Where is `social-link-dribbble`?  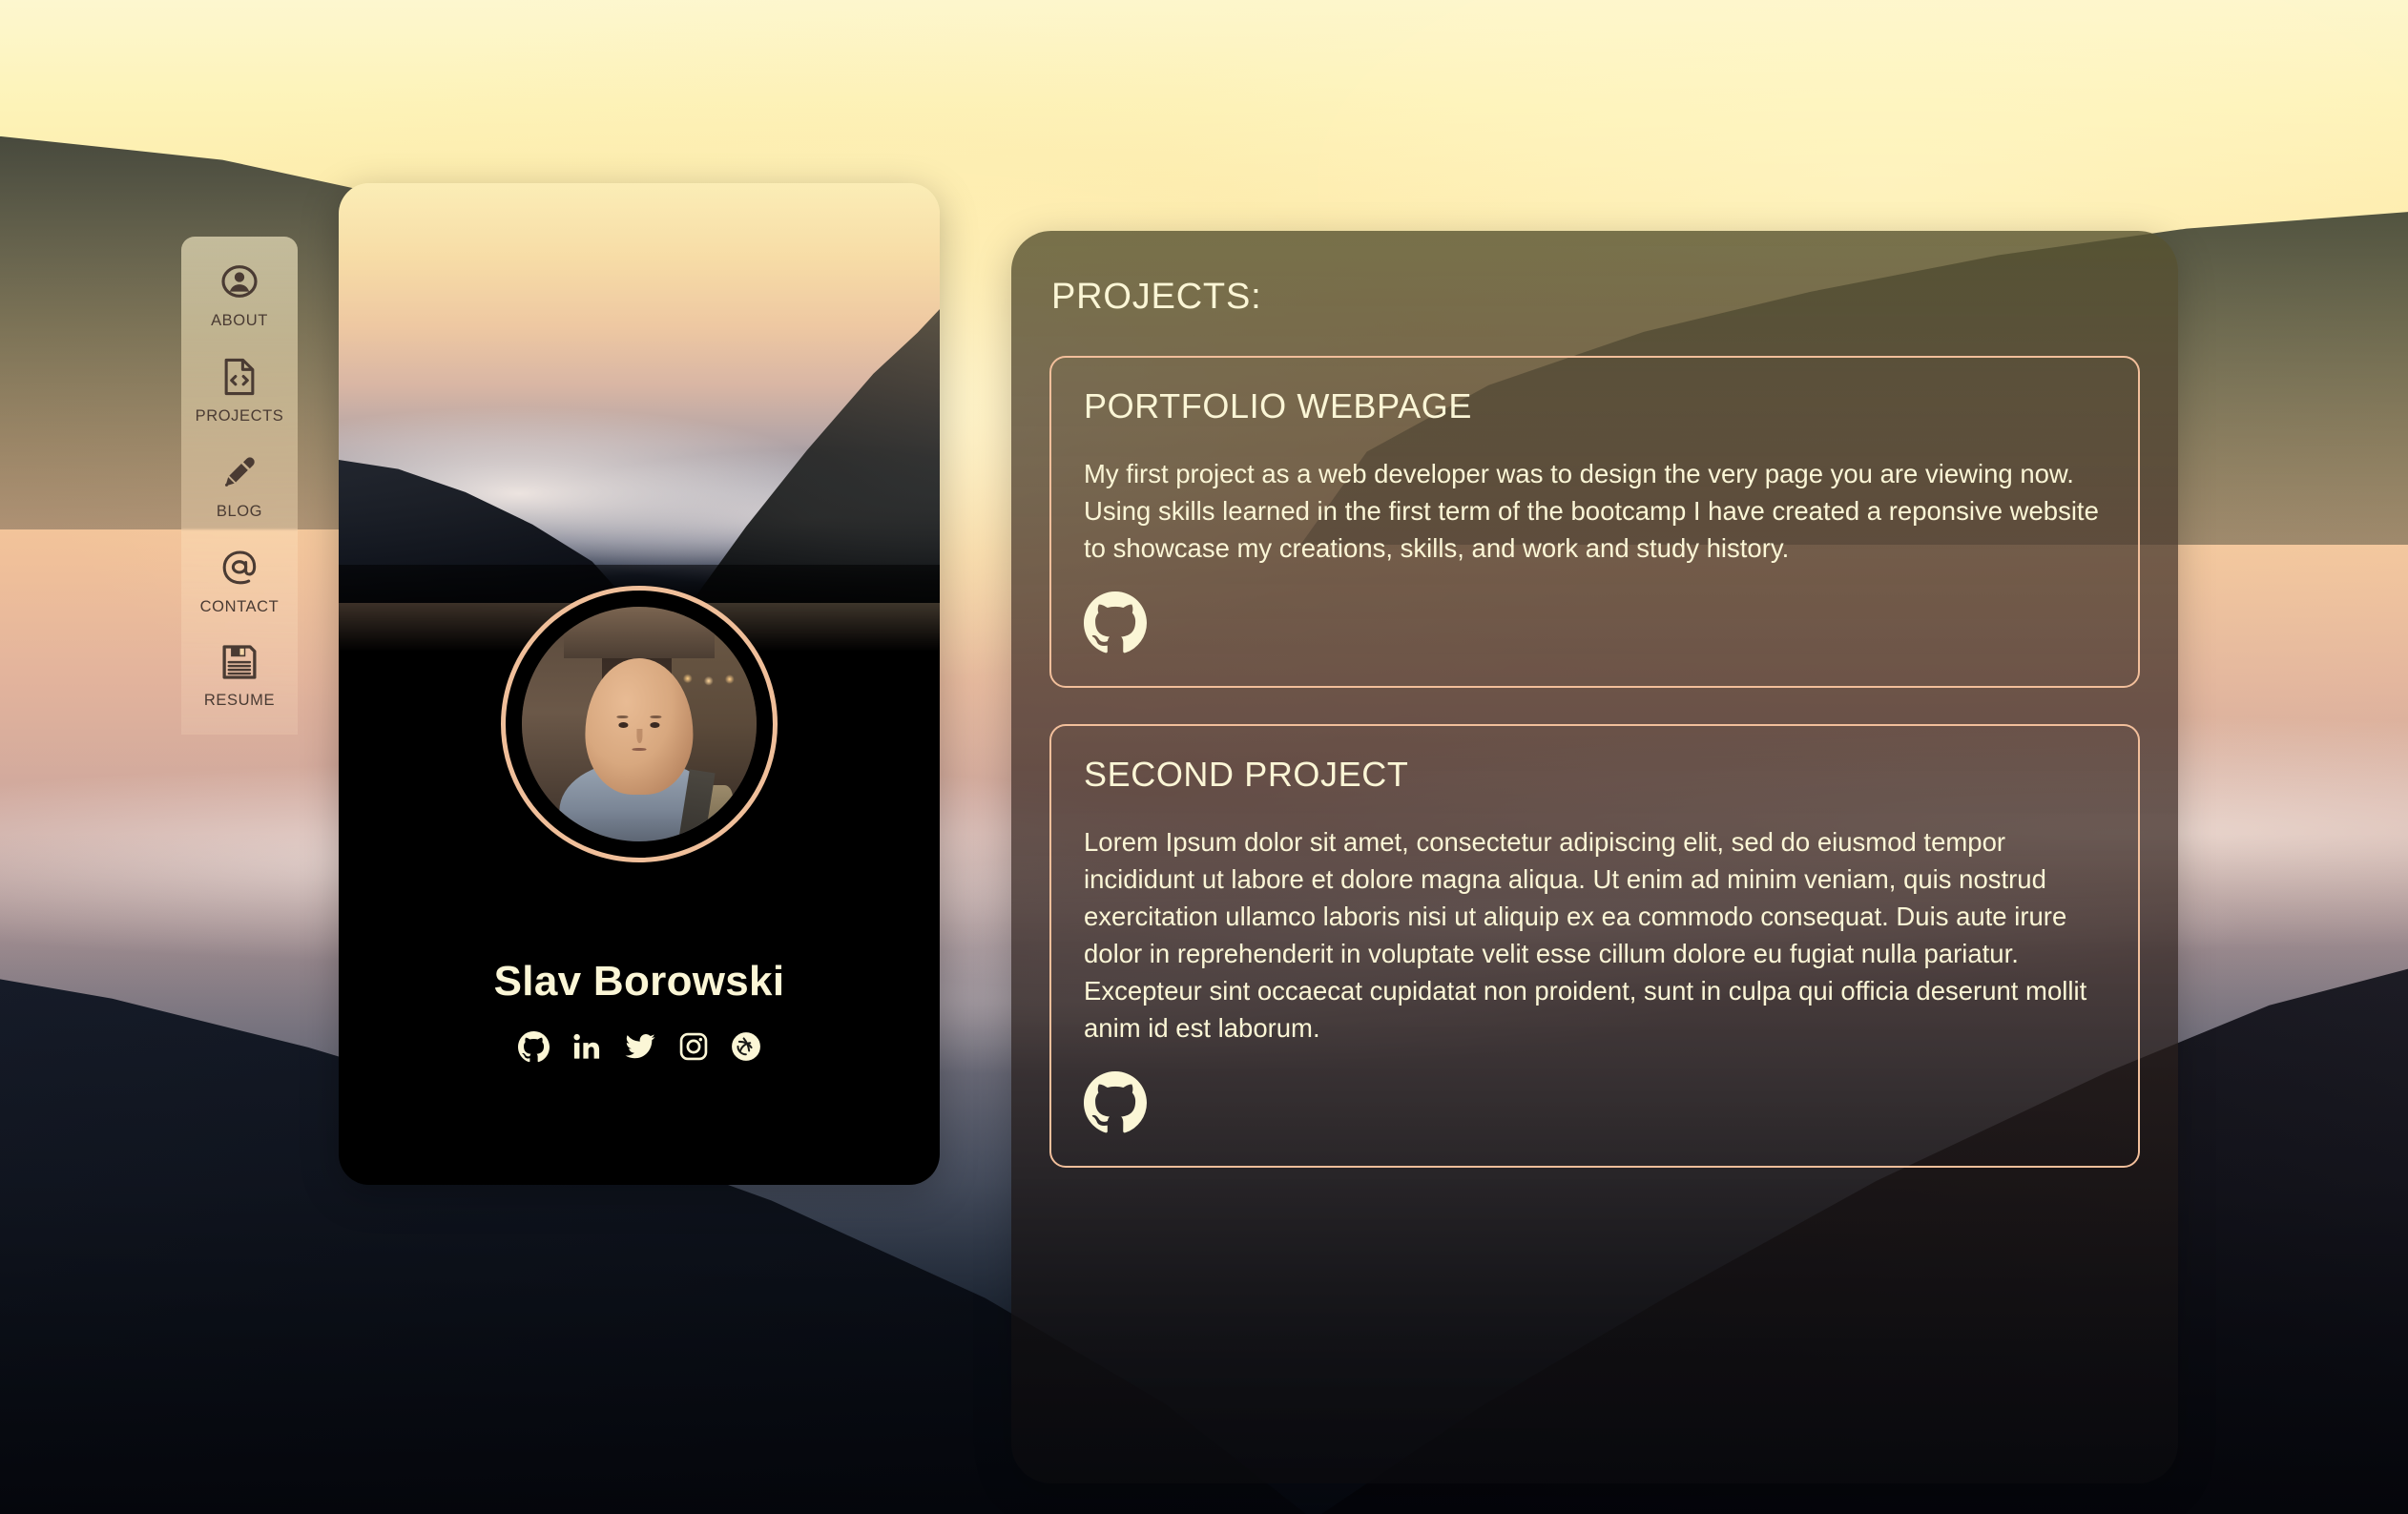
social-link-dribbble is located at coordinates (746, 1046).